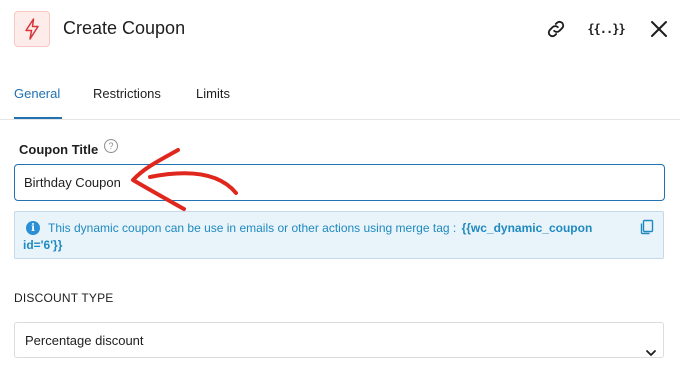 Image resolution: width=680 pixels, height=375 pixels. Describe the element at coordinates (127, 93) in the screenshot. I see `tab-restrictions: Restrictions` at that location.